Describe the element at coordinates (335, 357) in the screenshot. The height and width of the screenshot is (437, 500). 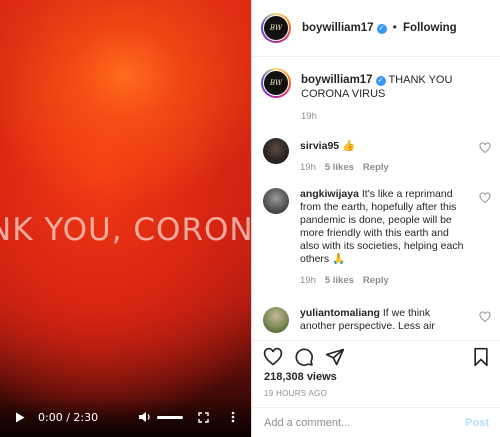
I see `share-icon` at that location.